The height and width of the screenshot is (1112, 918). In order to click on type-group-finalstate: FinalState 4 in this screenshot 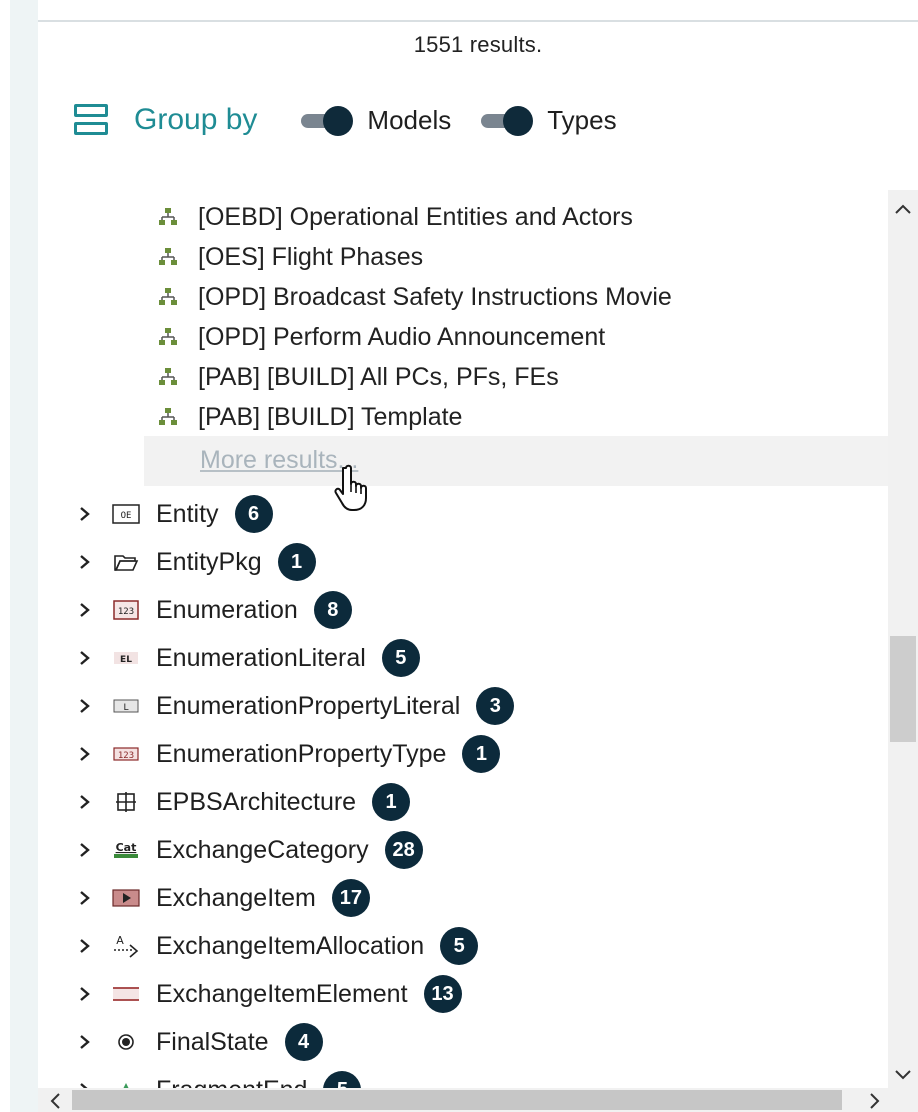, I will do `click(200, 1042)`.